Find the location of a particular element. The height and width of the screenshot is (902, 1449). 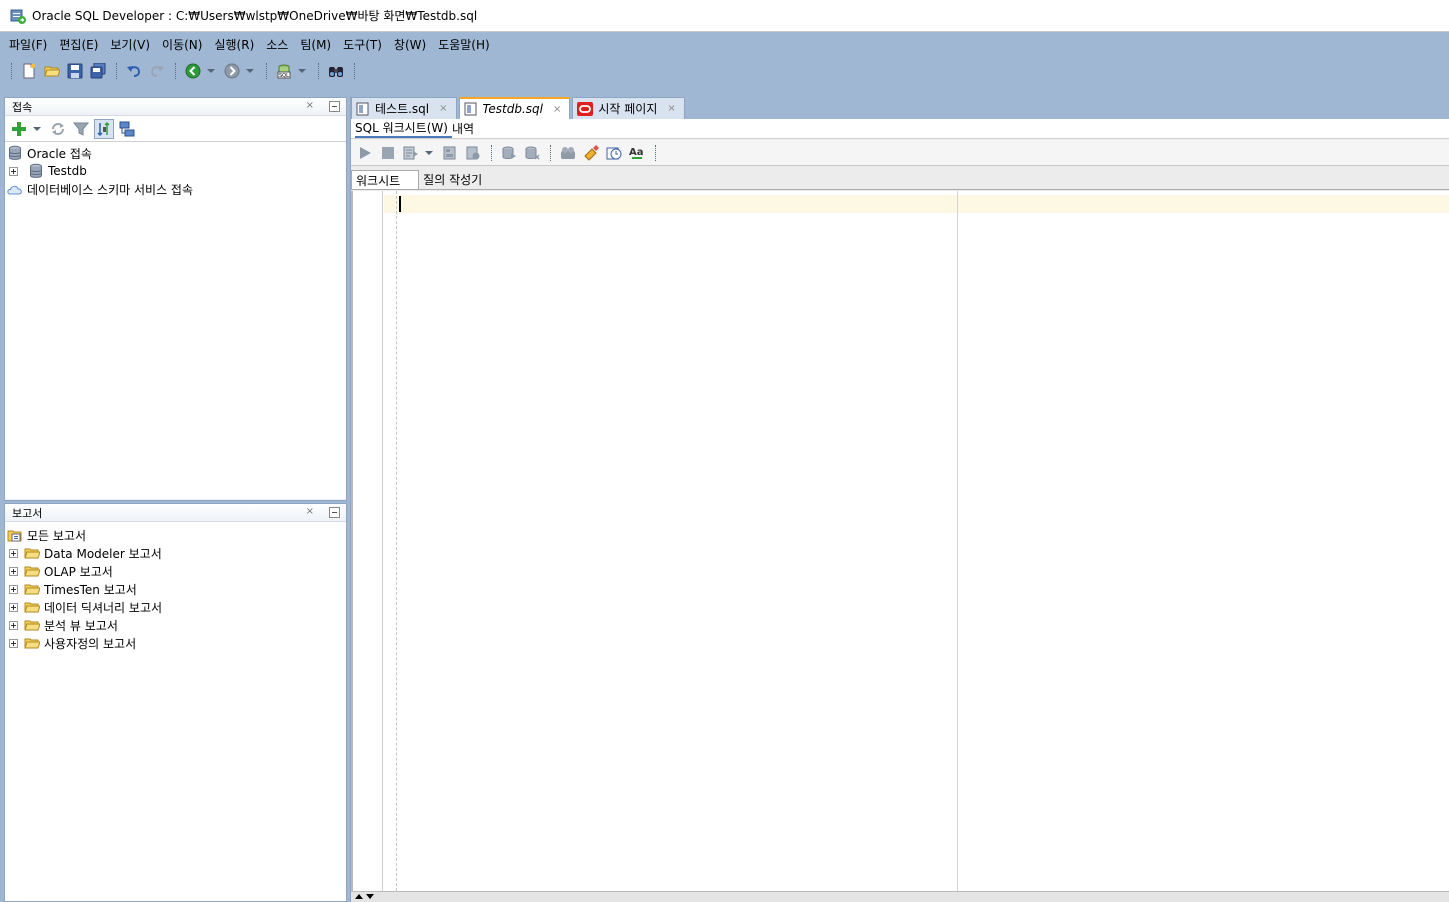

tree-item-data-modeler-reports: Data Modeler 보고서 is located at coordinates (175, 553).